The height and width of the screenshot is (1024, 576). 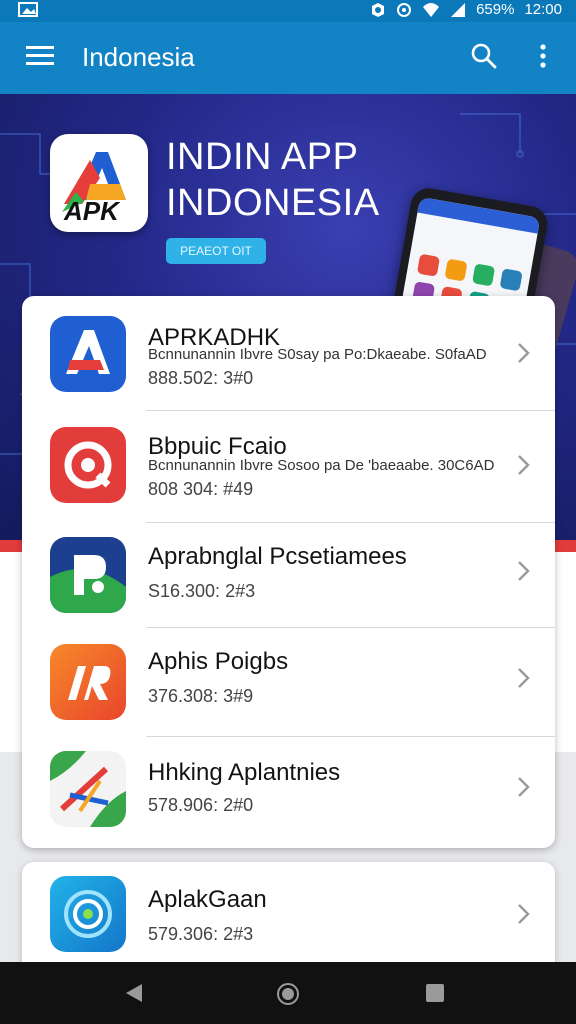 I want to click on app-name: Aphis Poigbs, so click(x=218, y=661).